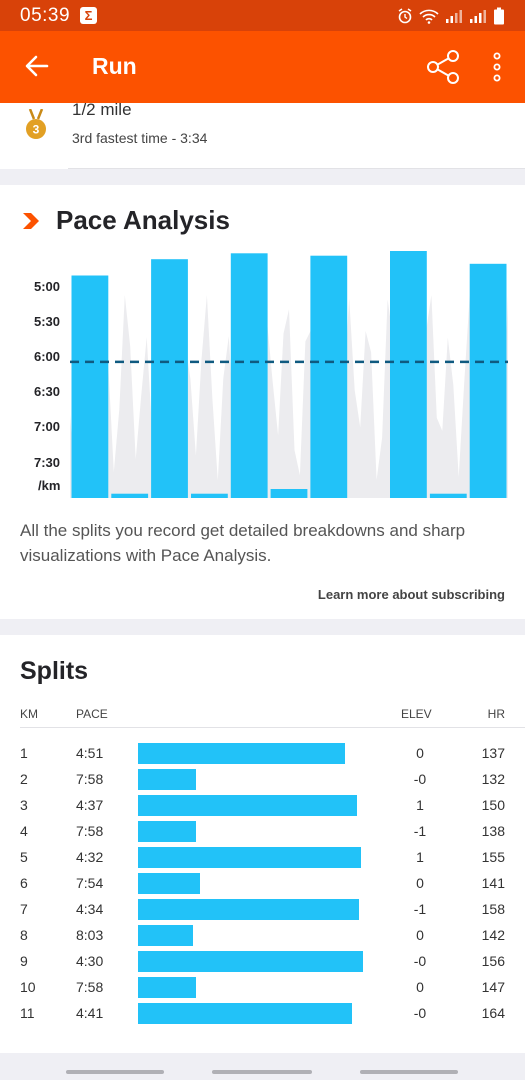 The width and height of the screenshot is (525, 1080). I want to click on split-hr: 150, so click(493, 805).